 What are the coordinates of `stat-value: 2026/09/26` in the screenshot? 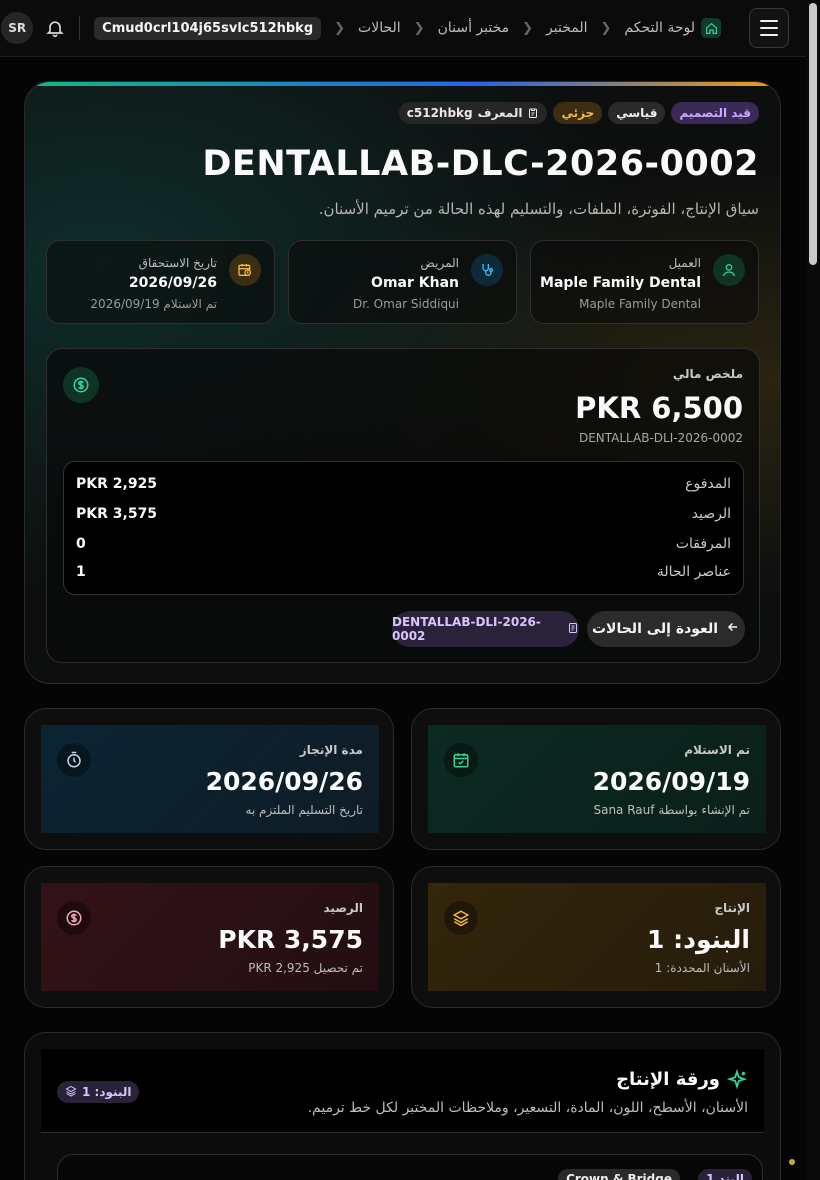 It's located at (284, 781).